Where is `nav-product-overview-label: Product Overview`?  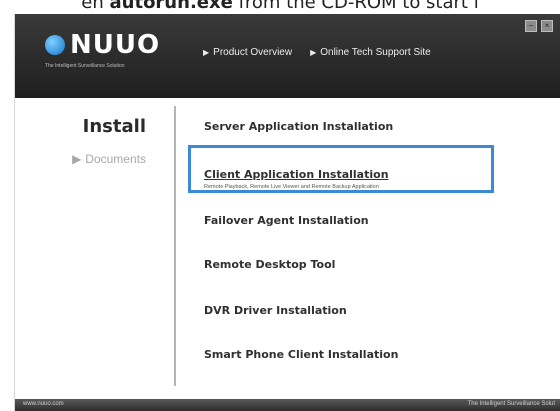
nav-product-overview-label: Product Overview is located at coordinates (253, 52).